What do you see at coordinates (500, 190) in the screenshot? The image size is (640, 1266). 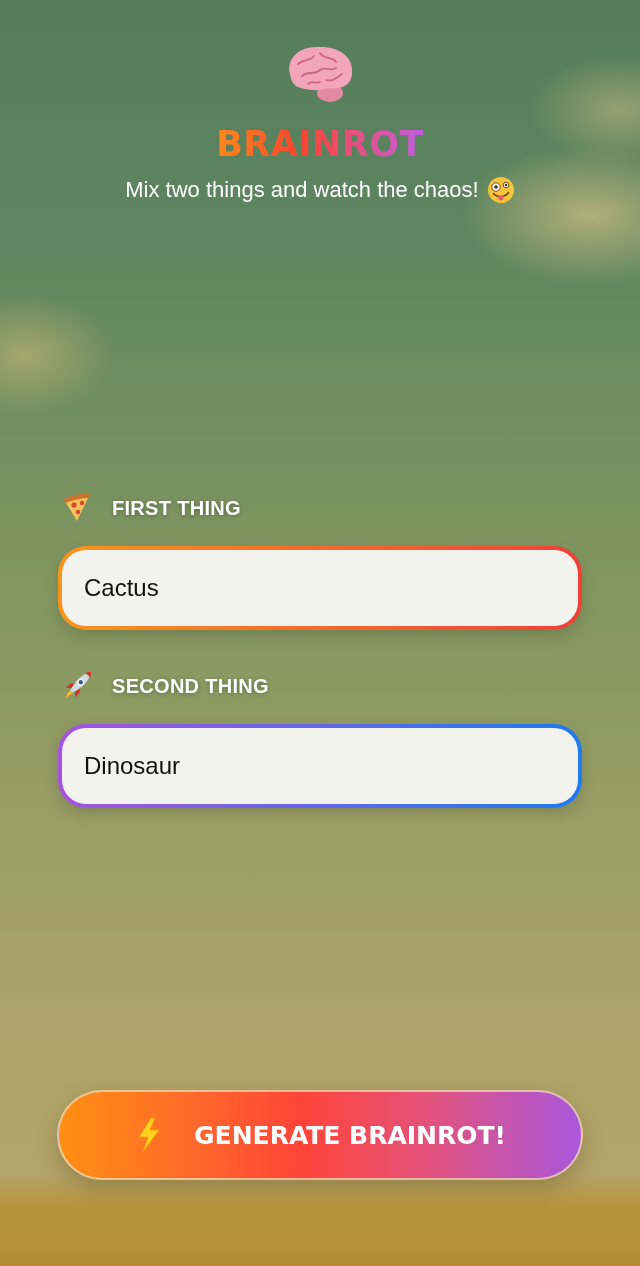 I see `zany-face-icon` at bounding box center [500, 190].